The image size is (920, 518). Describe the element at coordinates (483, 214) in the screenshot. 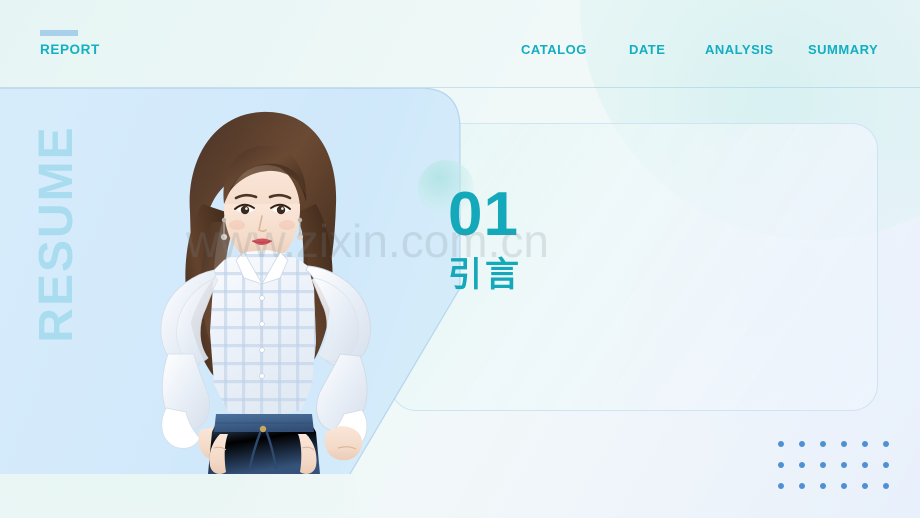

I see `section-number: 01` at that location.